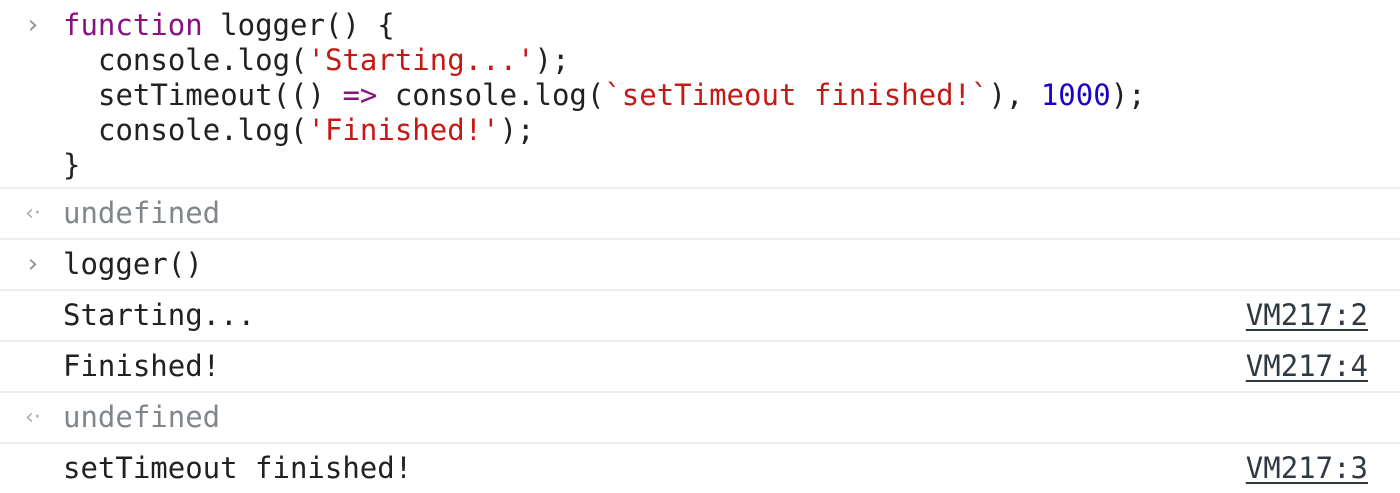  What do you see at coordinates (700, 468) in the screenshot?
I see `console-log-entry: setTimeout finished! VM217:3` at bounding box center [700, 468].